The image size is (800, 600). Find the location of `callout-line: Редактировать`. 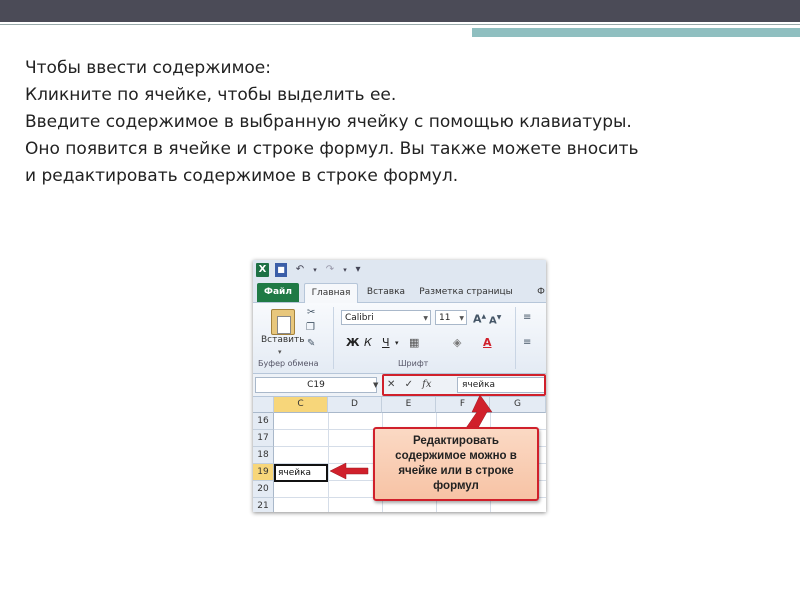

callout-line: Редактировать is located at coordinates (456, 441).